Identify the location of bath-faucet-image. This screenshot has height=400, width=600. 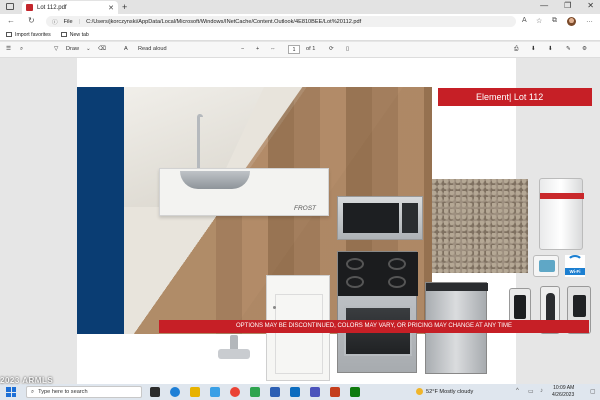
(234, 348).